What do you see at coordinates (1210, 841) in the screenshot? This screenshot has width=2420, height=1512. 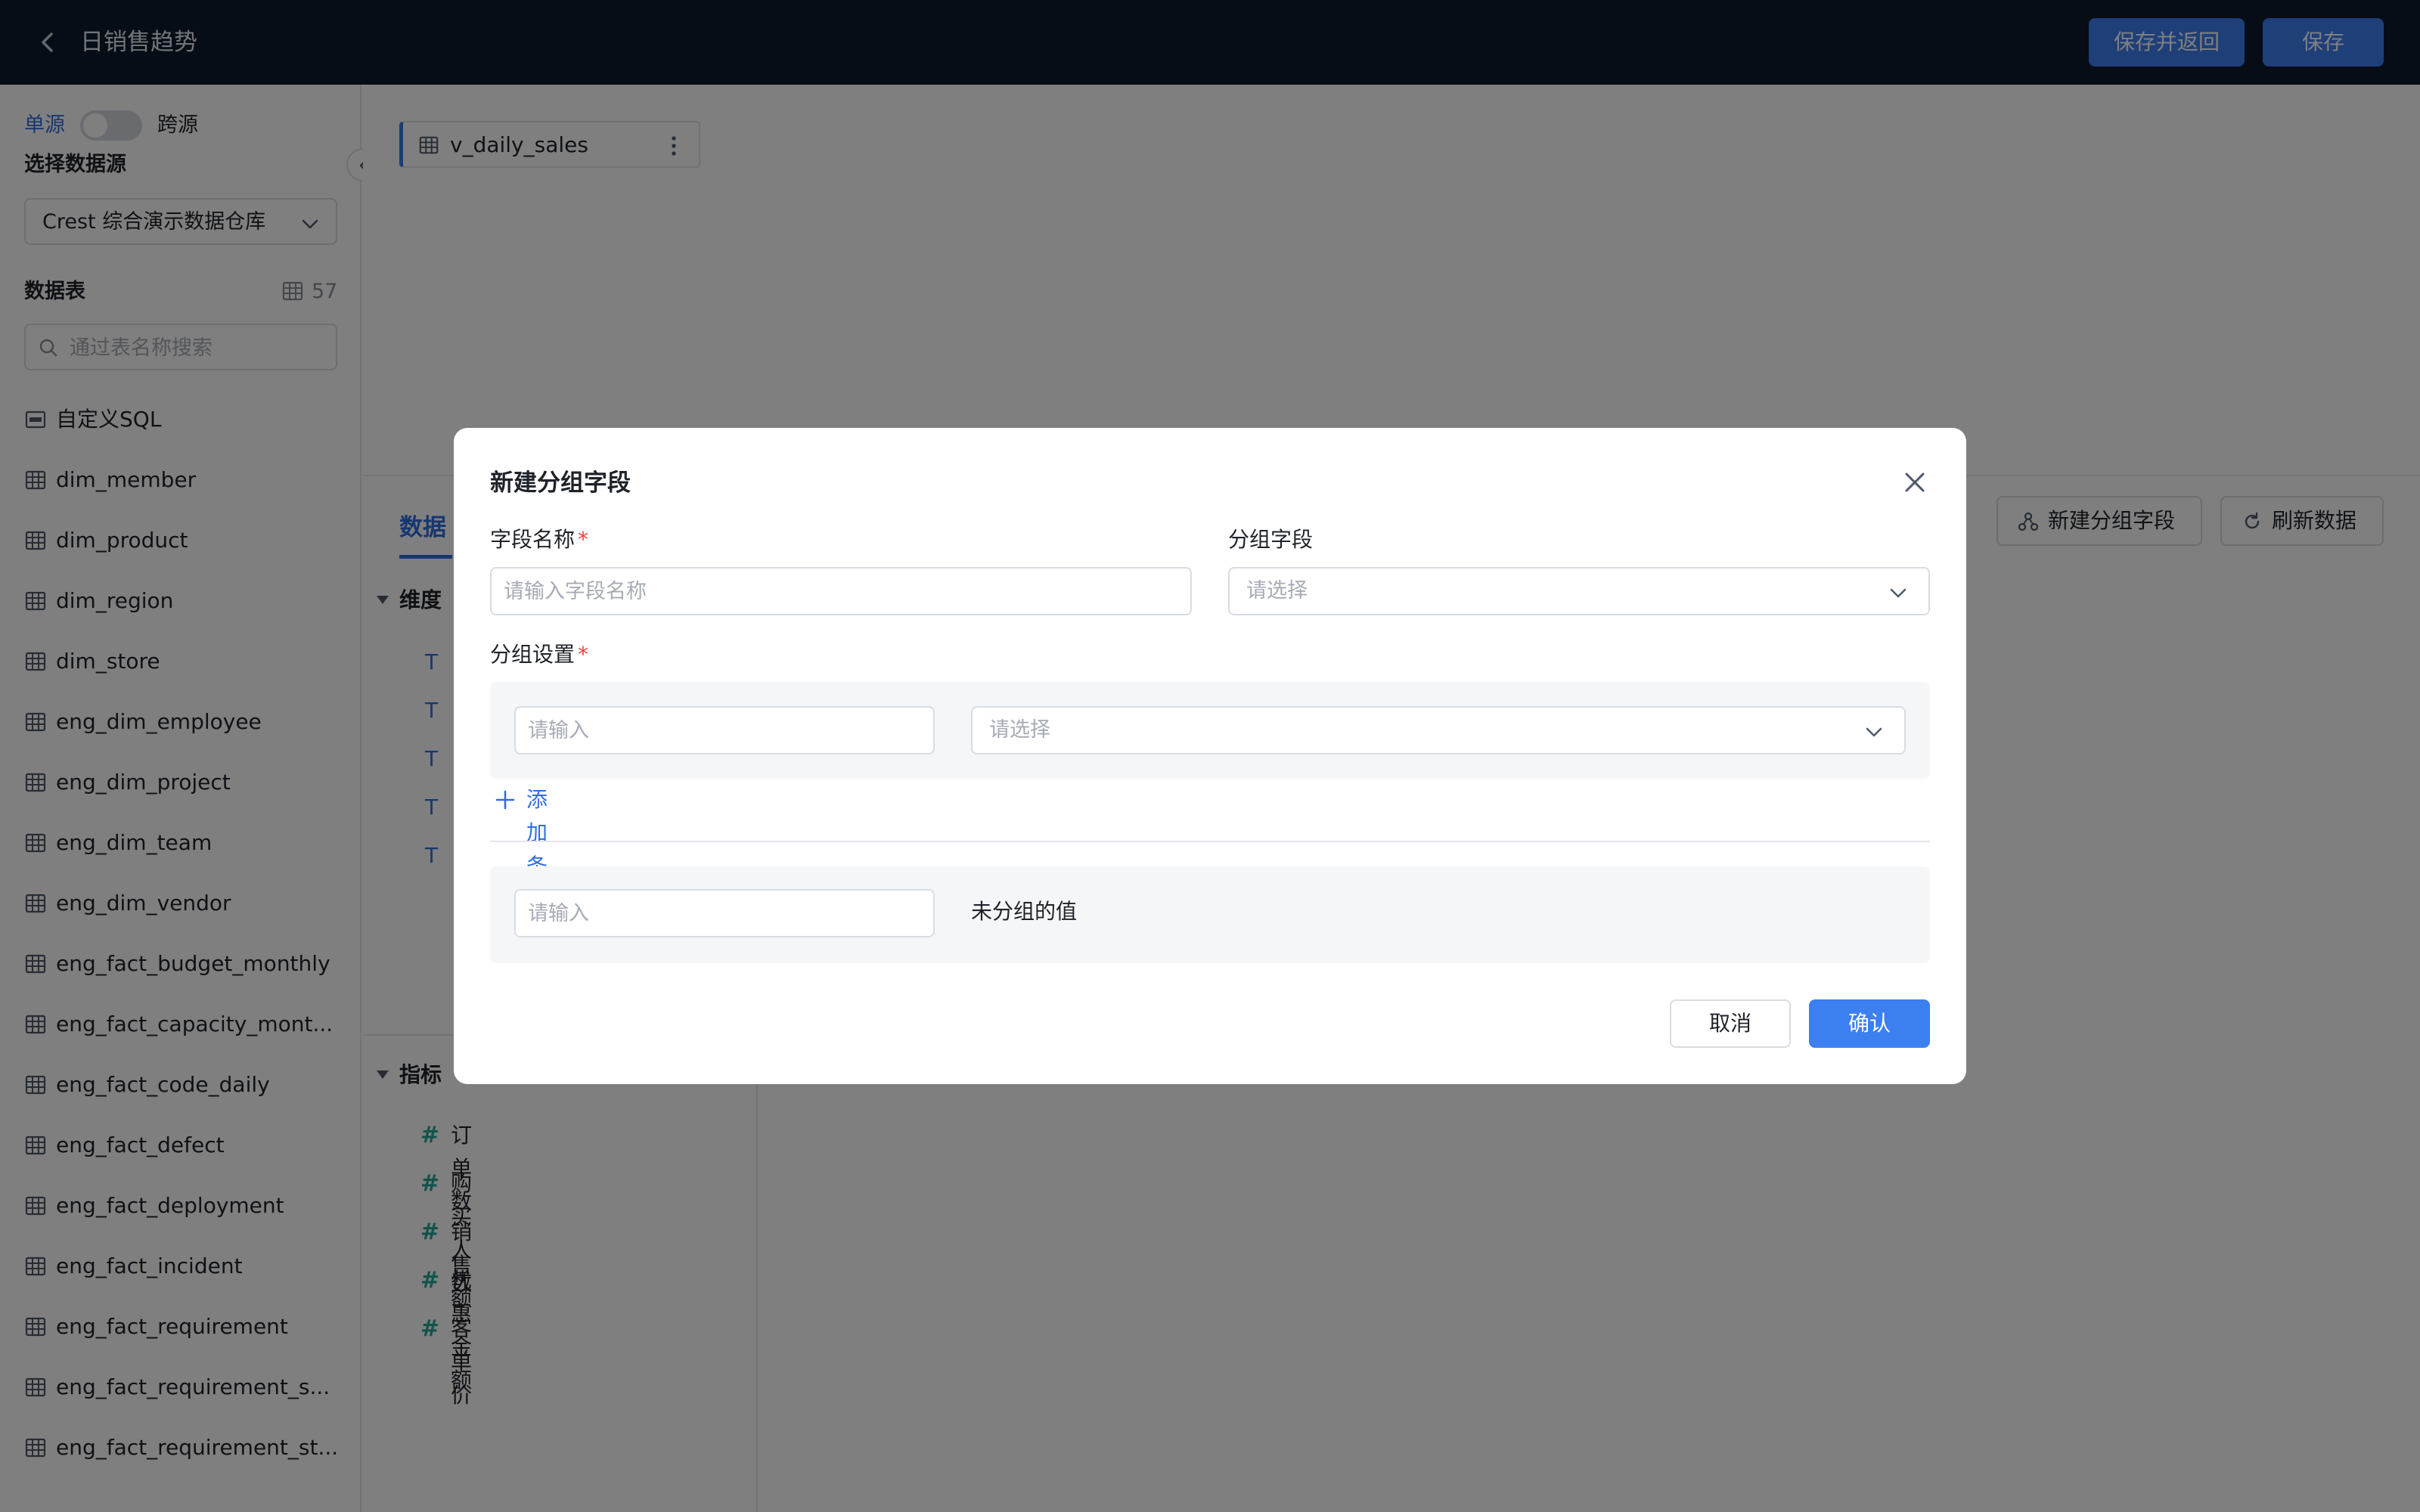 I see `dialog-divider` at bounding box center [1210, 841].